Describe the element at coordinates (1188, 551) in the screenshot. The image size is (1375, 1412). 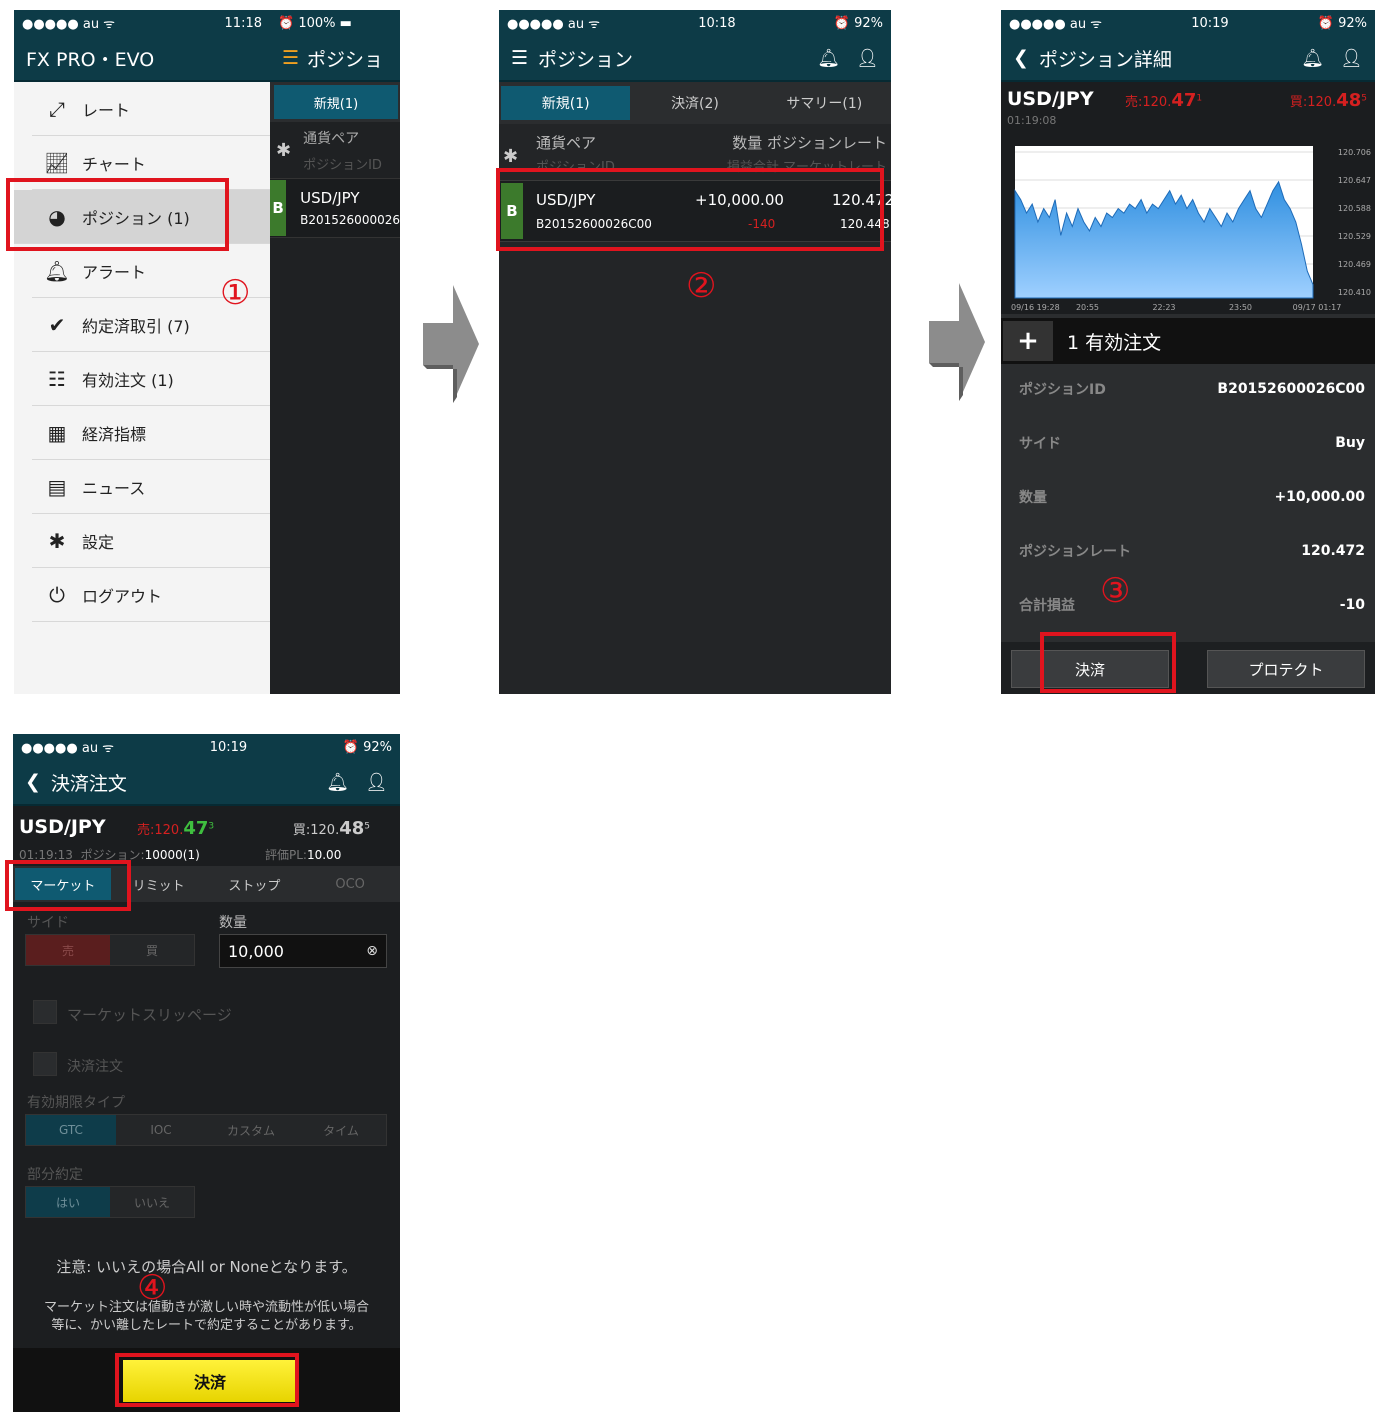
I see `detail-row: ポジションレート 120.472` at that location.